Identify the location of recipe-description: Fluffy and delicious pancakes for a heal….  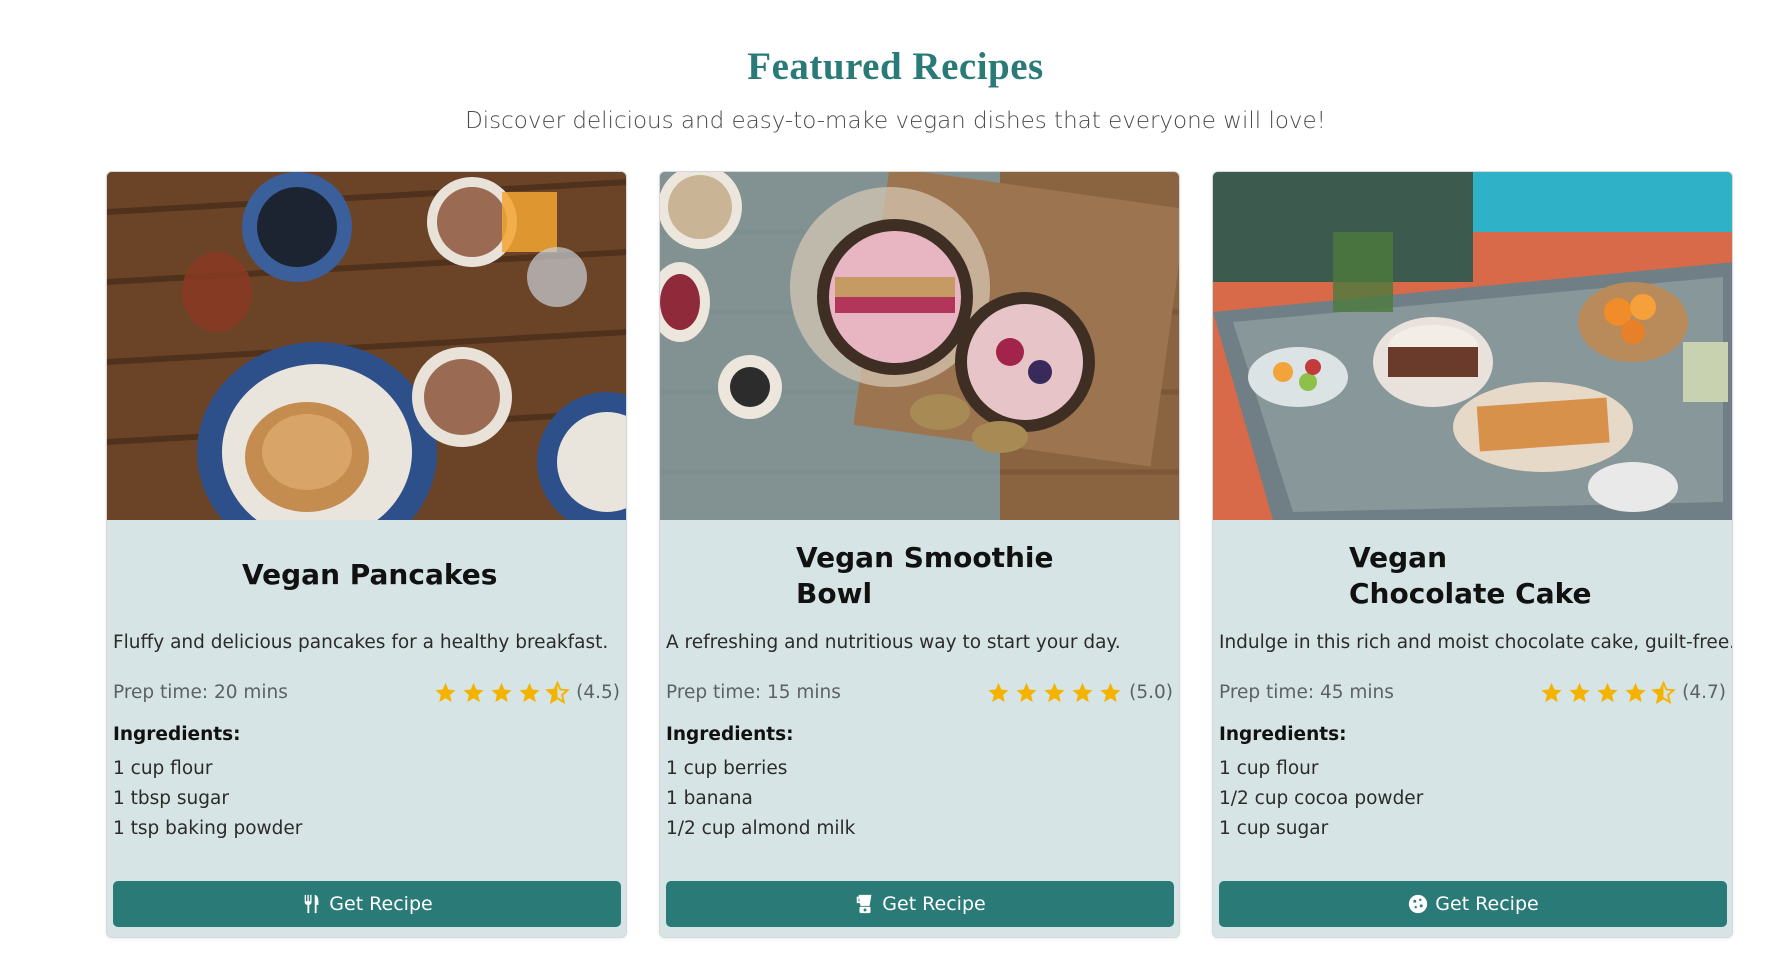
(361, 642).